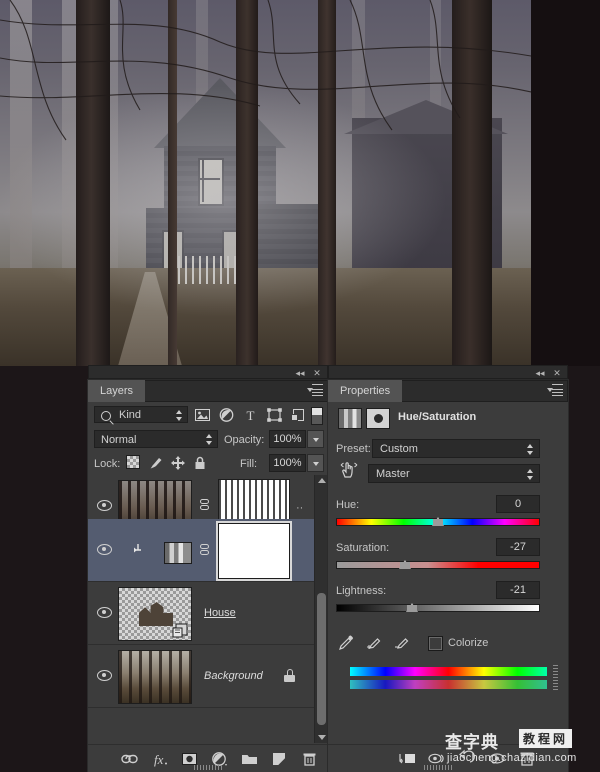 The image size is (600, 772). Describe the element at coordinates (254, 551) in the screenshot. I see `layer-mask-thumbnail` at that location.